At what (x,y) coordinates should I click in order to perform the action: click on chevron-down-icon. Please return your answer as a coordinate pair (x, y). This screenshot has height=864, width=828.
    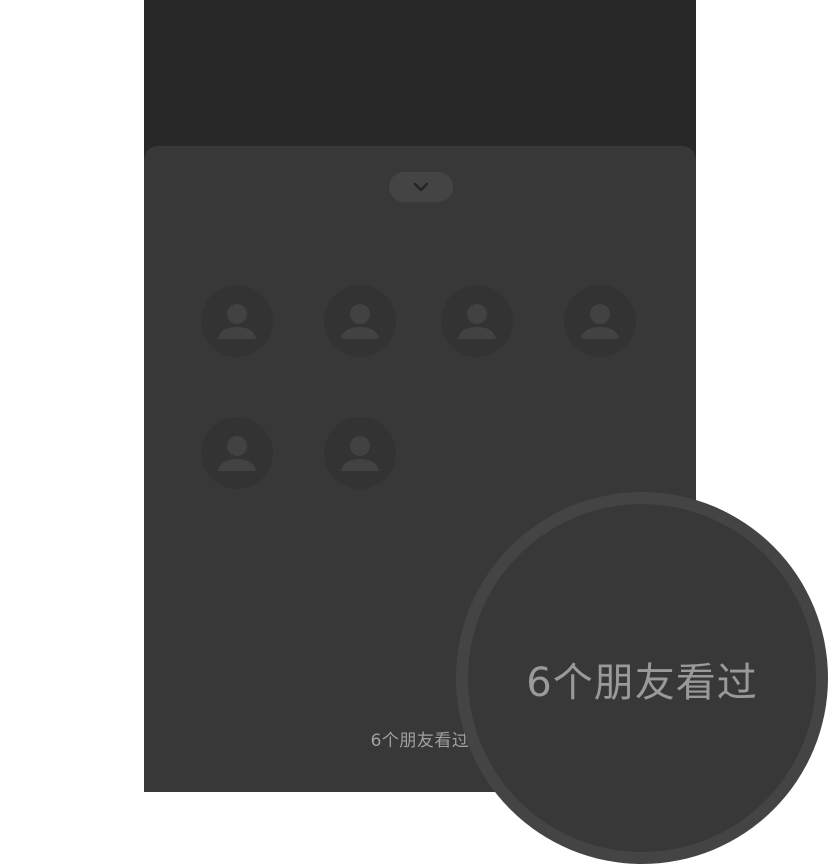
    Looking at the image, I should click on (421, 187).